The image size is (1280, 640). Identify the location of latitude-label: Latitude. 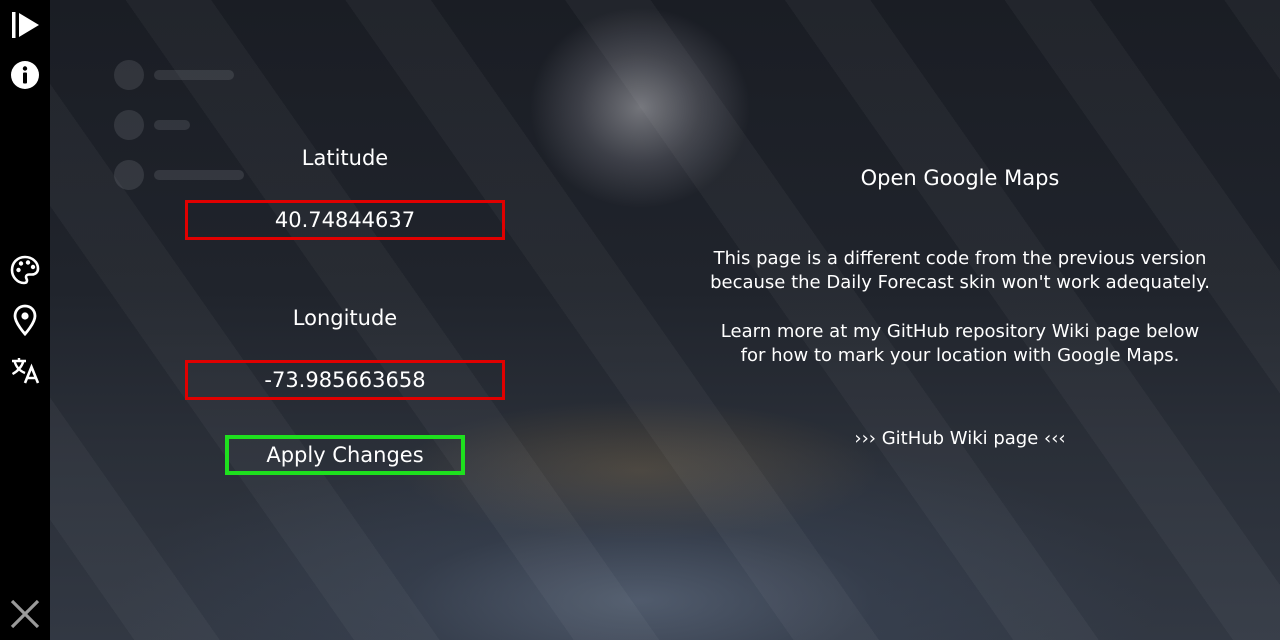
(345, 158).